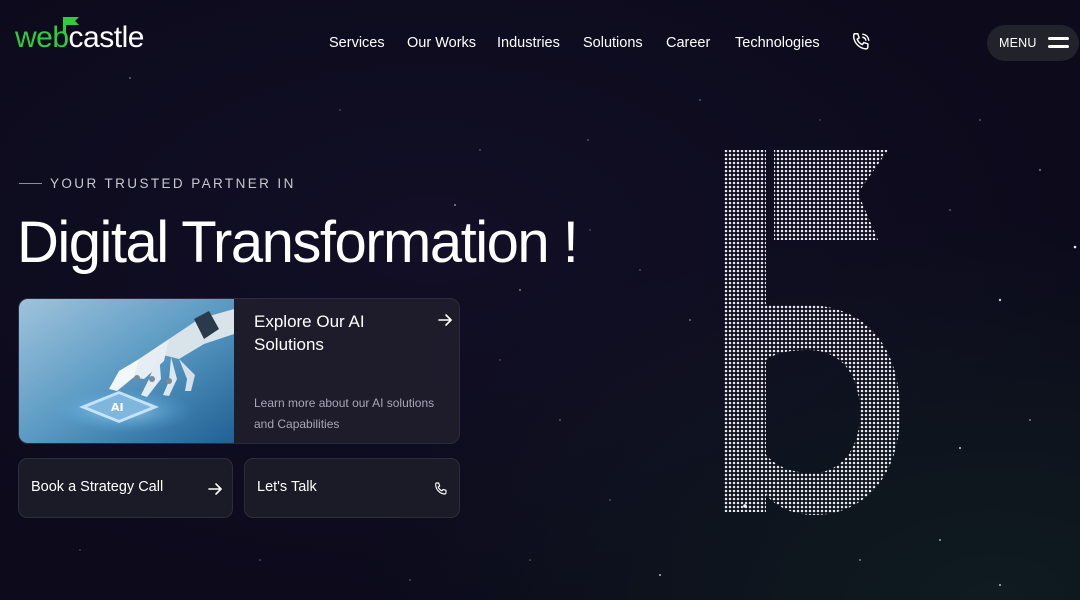  Describe the element at coordinates (287, 487) in the screenshot. I see `lets-talk-label: Let's Talk` at that location.